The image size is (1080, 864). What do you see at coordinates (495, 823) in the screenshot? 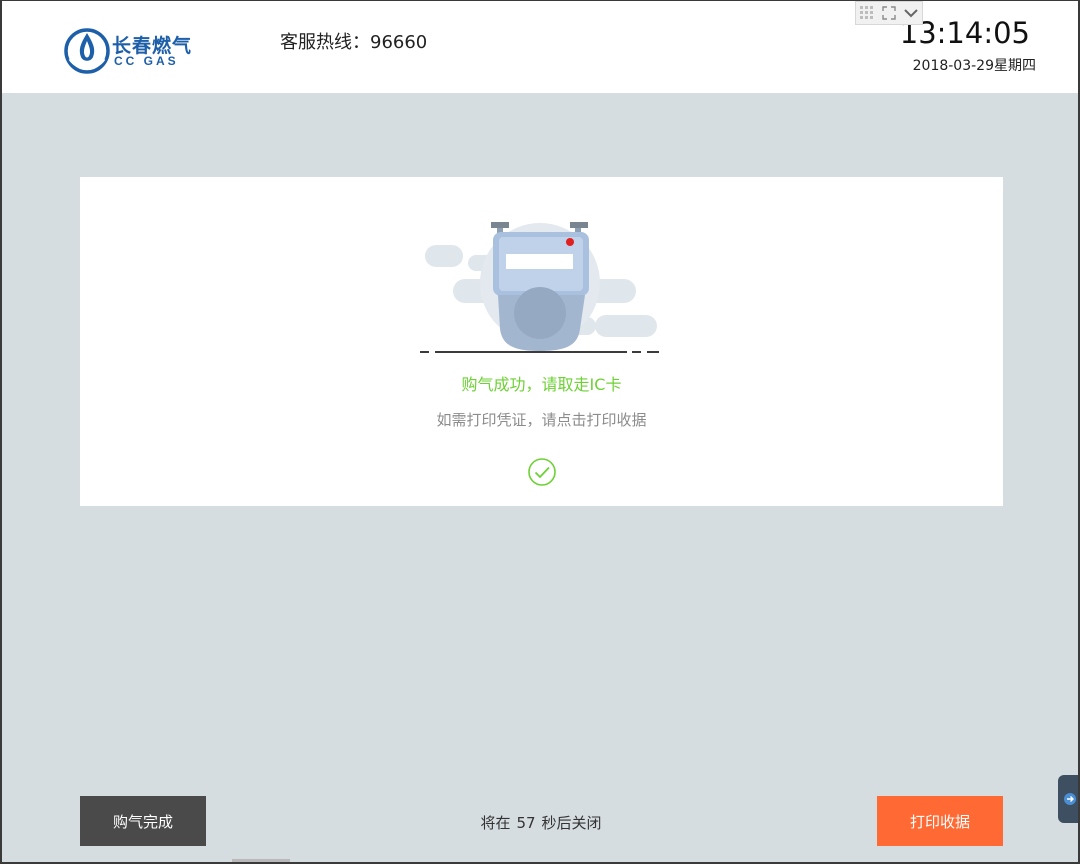
I see `countdown-prefix: 将在` at bounding box center [495, 823].